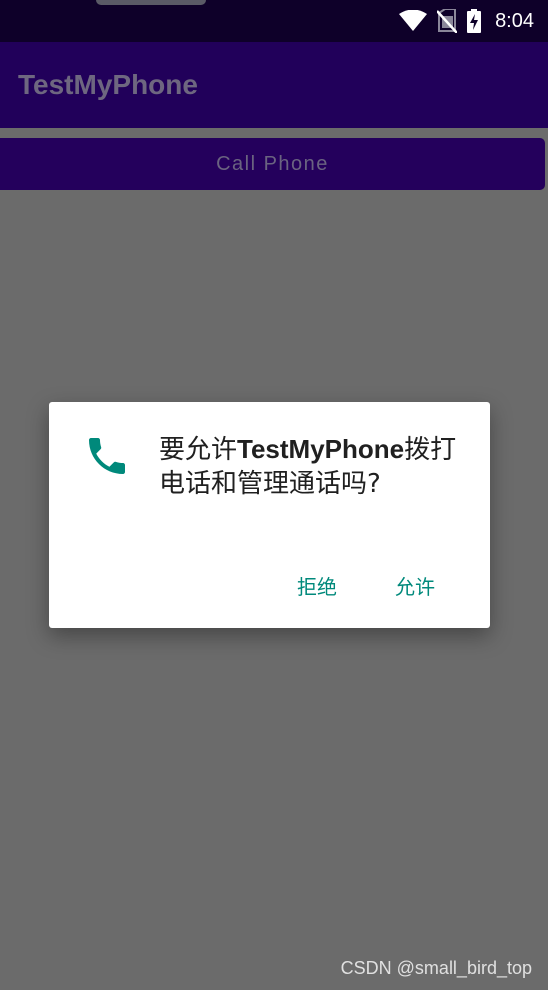  I want to click on no-sim-icon, so click(447, 21).